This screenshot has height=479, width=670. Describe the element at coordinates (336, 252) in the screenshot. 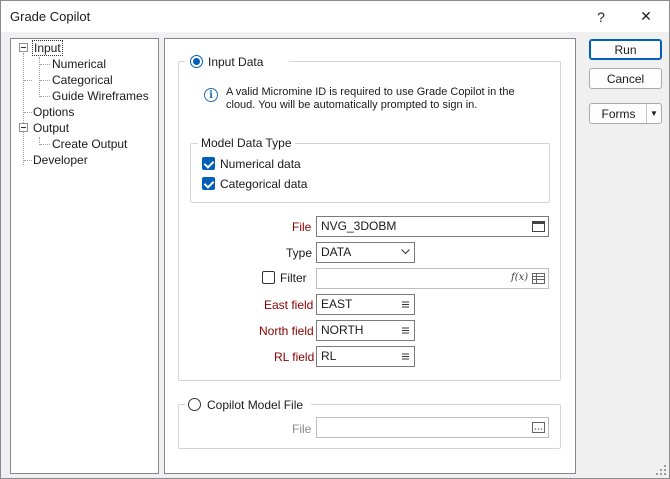

I see `type-value: DATA` at that location.